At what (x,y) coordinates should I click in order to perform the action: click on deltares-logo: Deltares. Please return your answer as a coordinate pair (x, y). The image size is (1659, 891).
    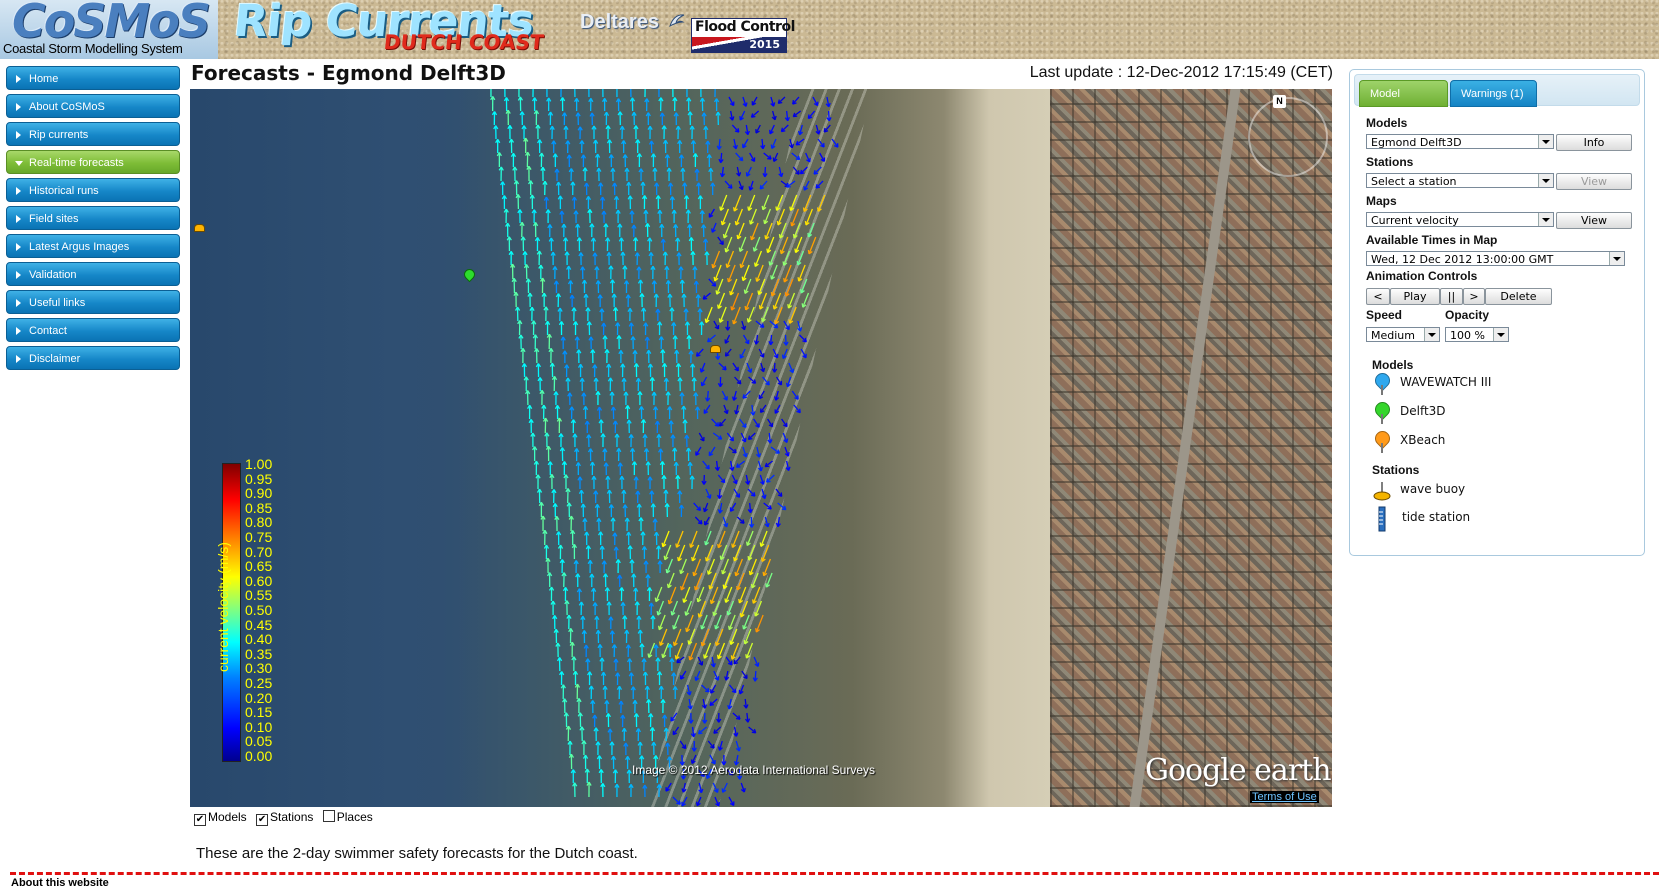
    Looking at the image, I should click on (619, 22).